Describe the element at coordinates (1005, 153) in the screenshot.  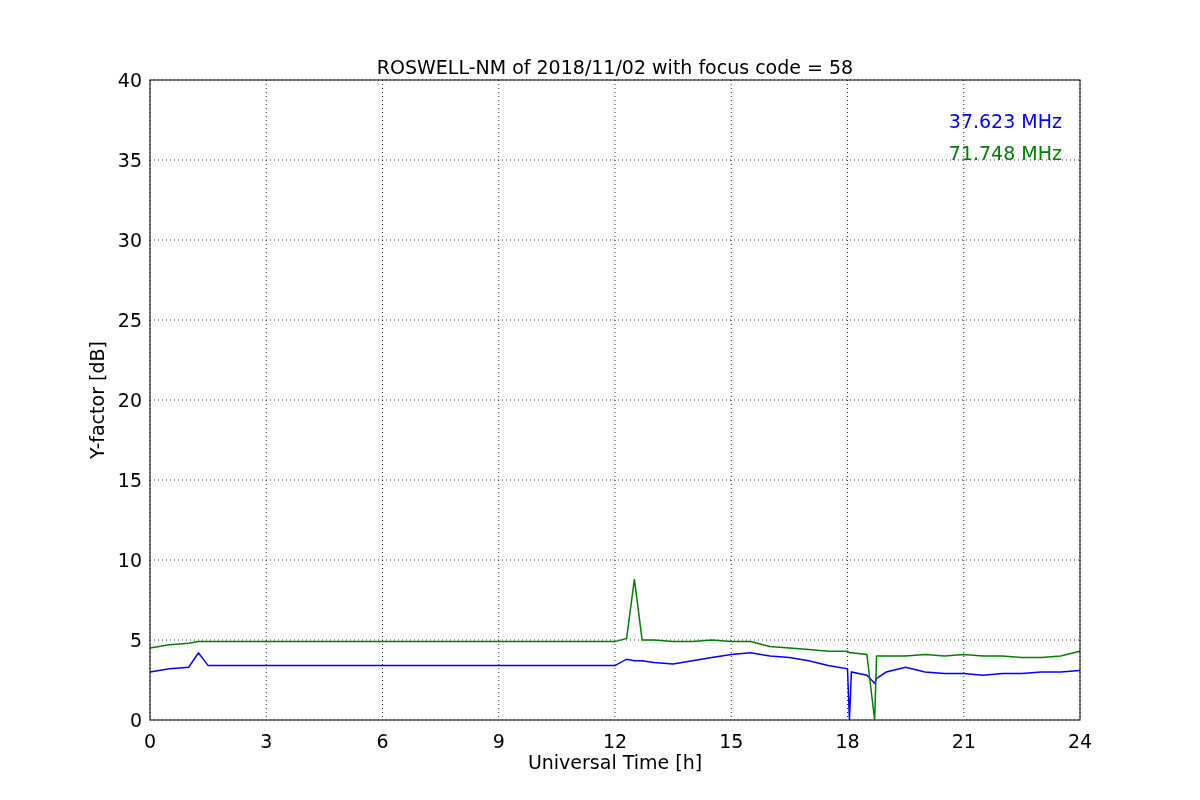
I see `legend-label: 71.748 MHz` at that location.